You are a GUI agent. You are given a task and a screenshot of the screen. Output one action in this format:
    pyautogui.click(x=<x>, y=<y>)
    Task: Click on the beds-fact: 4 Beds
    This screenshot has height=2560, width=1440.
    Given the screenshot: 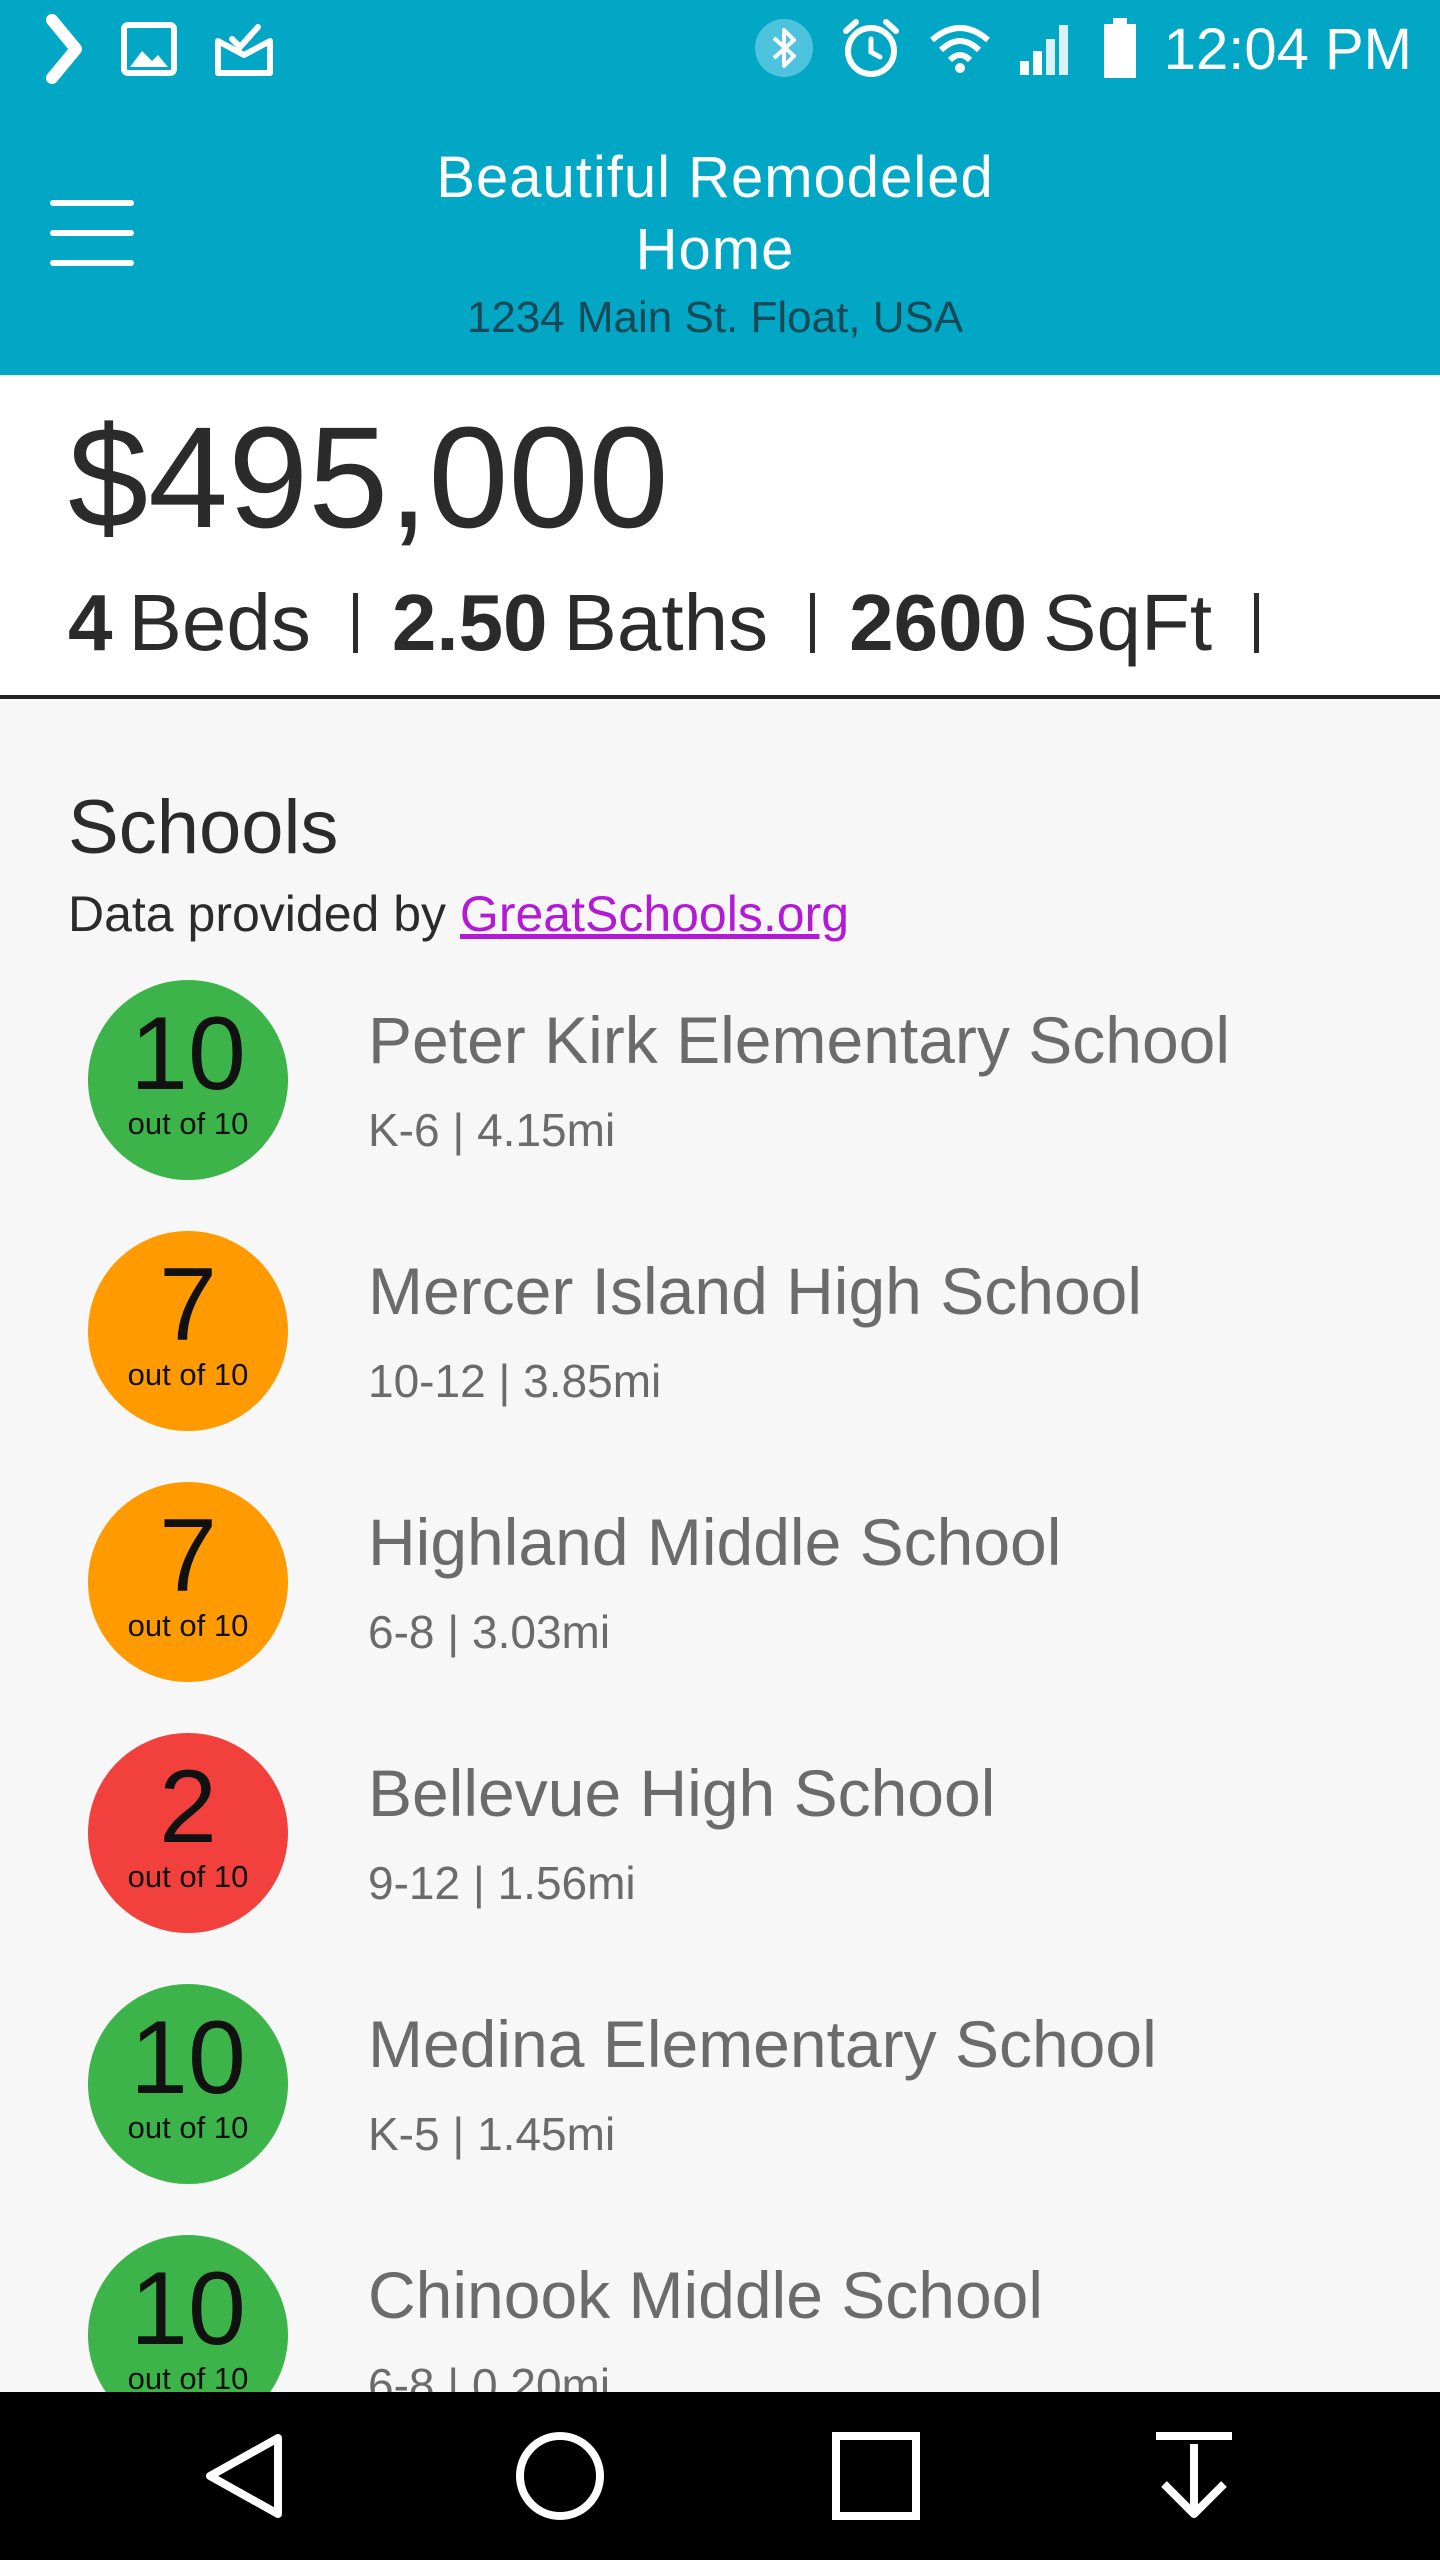 What is the action you would take?
    pyautogui.click(x=189, y=623)
    